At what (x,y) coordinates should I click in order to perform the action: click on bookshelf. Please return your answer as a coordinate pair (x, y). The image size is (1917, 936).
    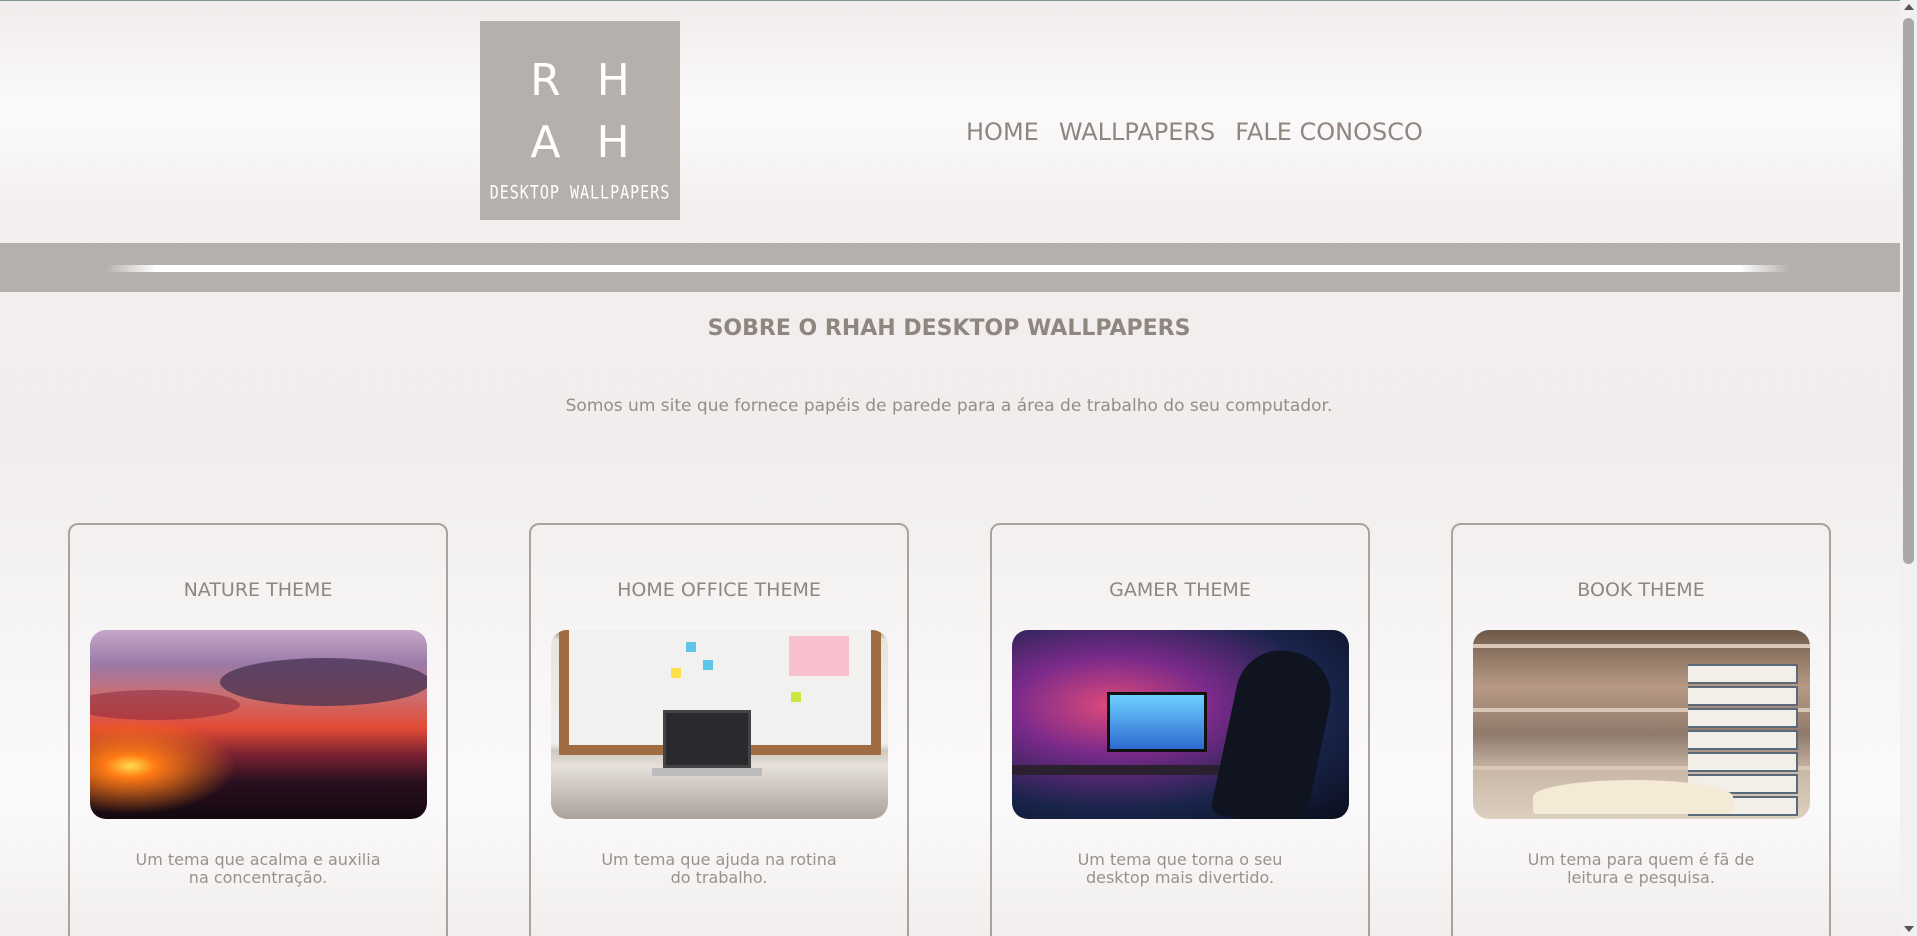
    Looking at the image, I should click on (1641, 646).